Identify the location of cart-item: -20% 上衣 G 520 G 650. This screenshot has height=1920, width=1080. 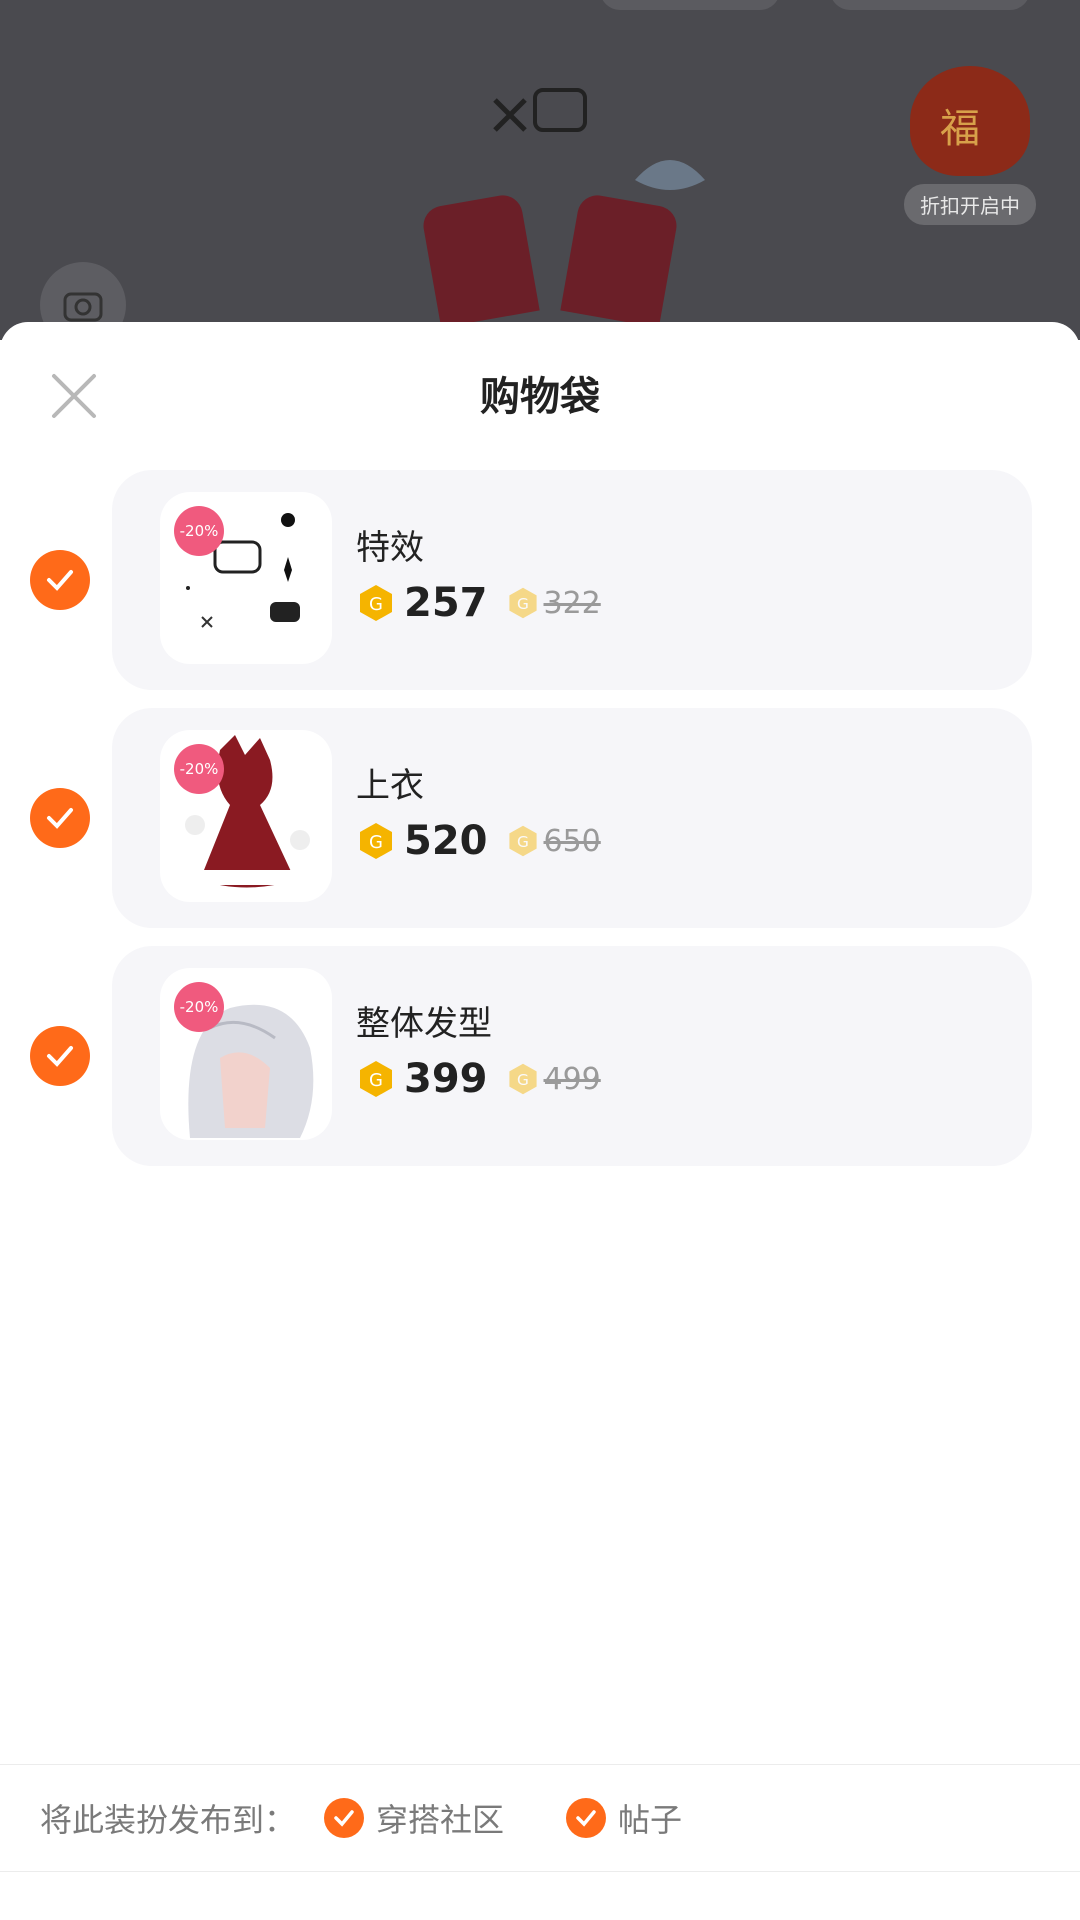
(540, 818).